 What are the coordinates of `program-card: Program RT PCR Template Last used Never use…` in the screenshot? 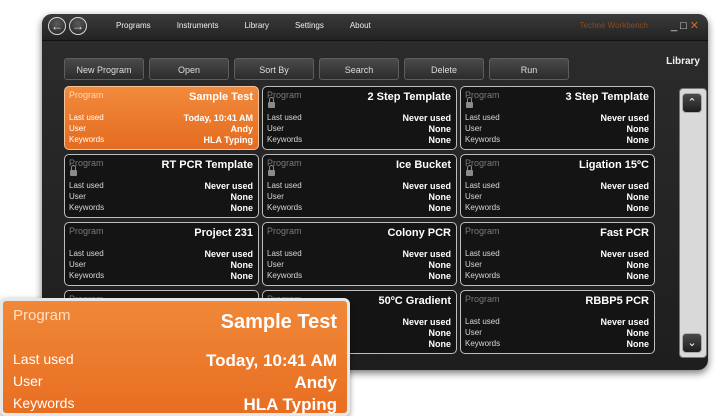 It's located at (161, 186).